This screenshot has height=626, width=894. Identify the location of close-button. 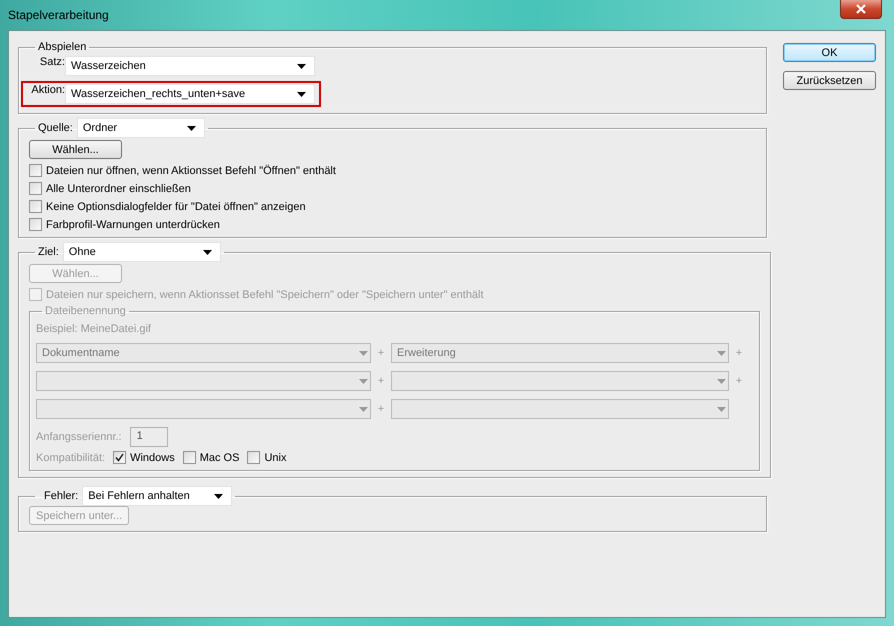
(861, 9).